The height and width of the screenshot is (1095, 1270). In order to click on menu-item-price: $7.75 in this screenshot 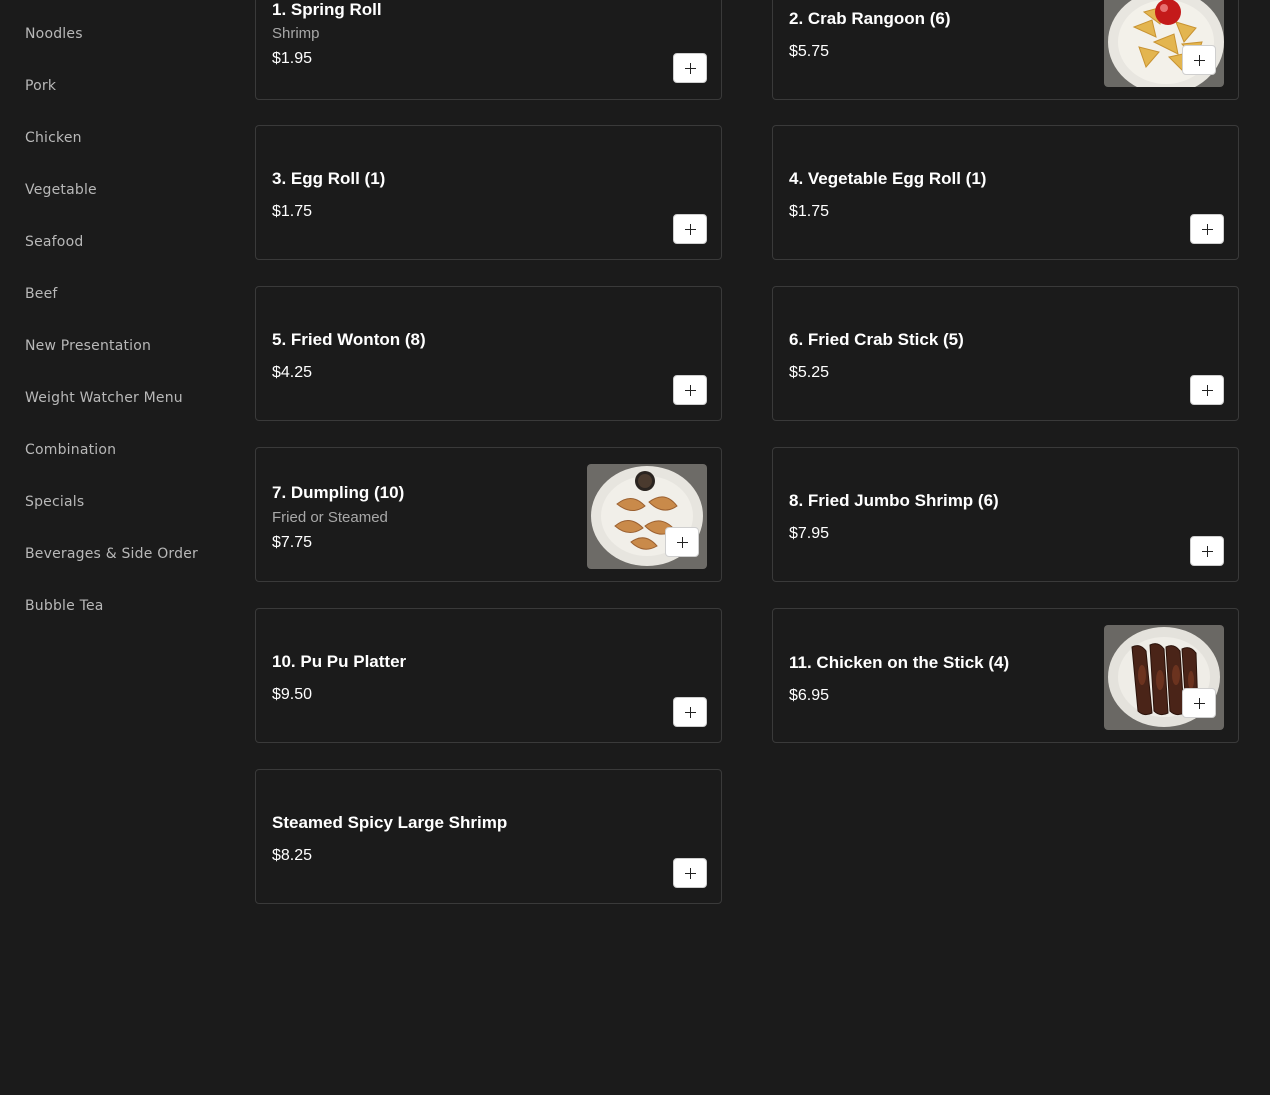, I will do `click(292, 542)`.